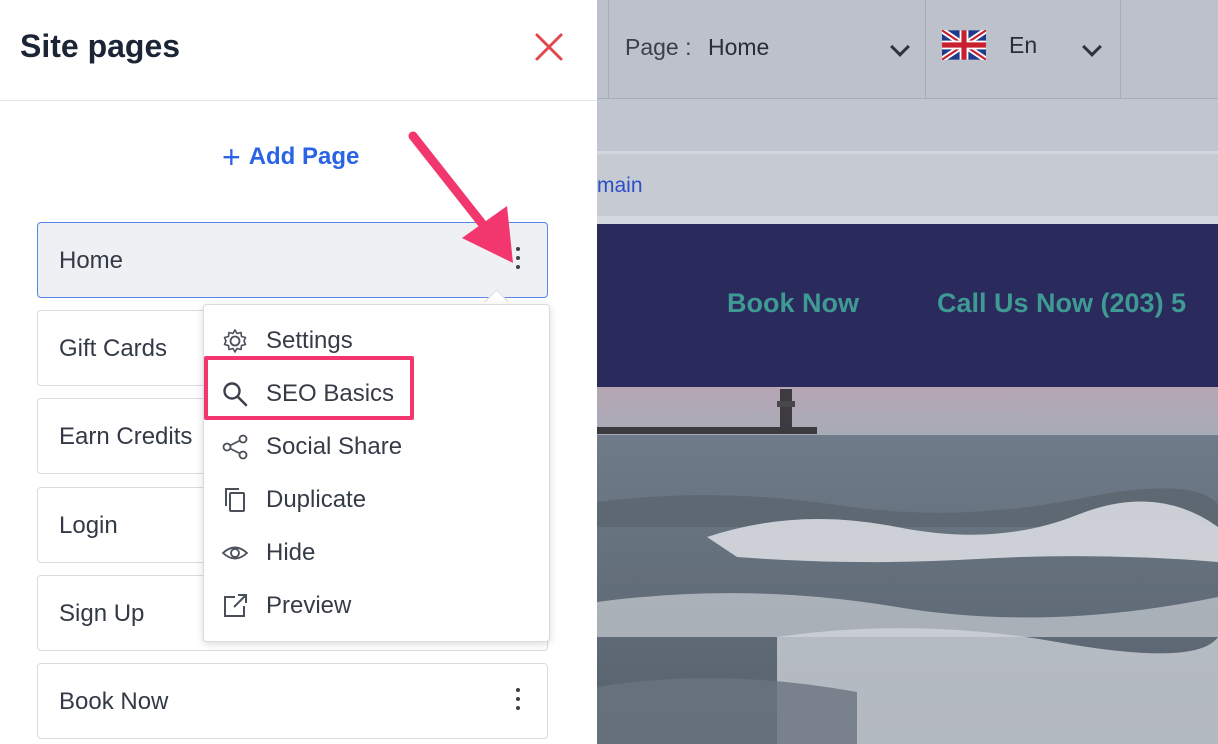 The image size is (1218, 744). Describe the element at coordinates (907, 189) in the screenshot. I see `domain-bar` at that location.